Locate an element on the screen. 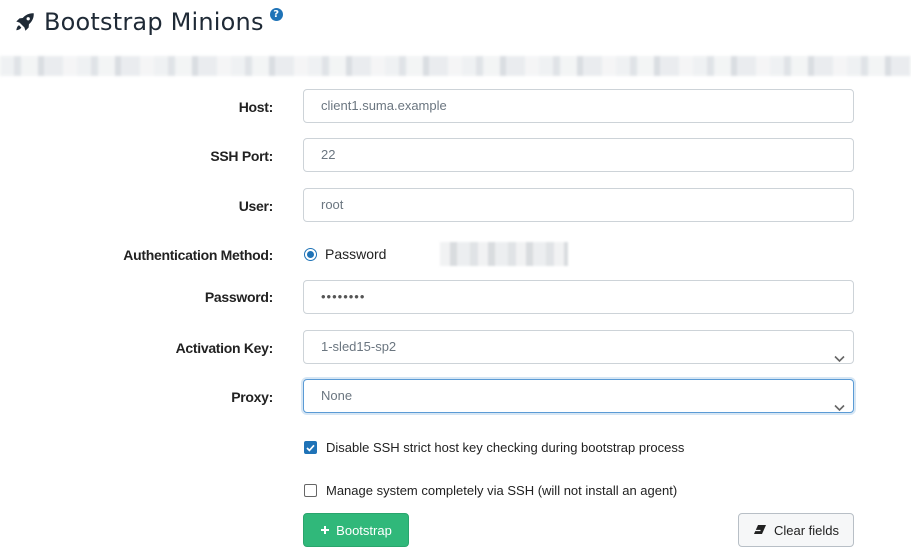 This screenshot has width=911, height=547. clear-fields-label: Clear fields is located at coordinates (806, 530).